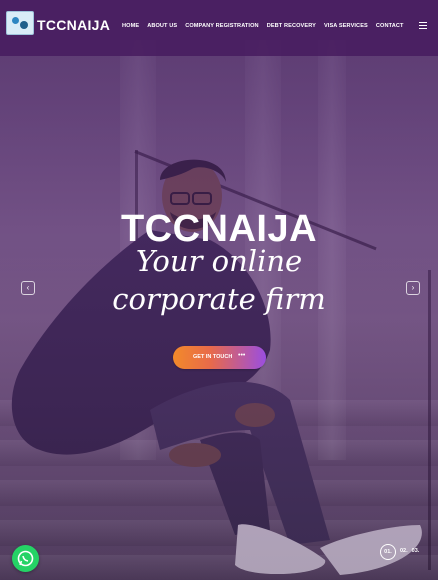 This screenshot has height=580, width=438. What do you see at coordinates (346, 26) in the screenshot?
I see `nav-item-visa-services: VISA SERVICES` at bounding box center [346, 26].